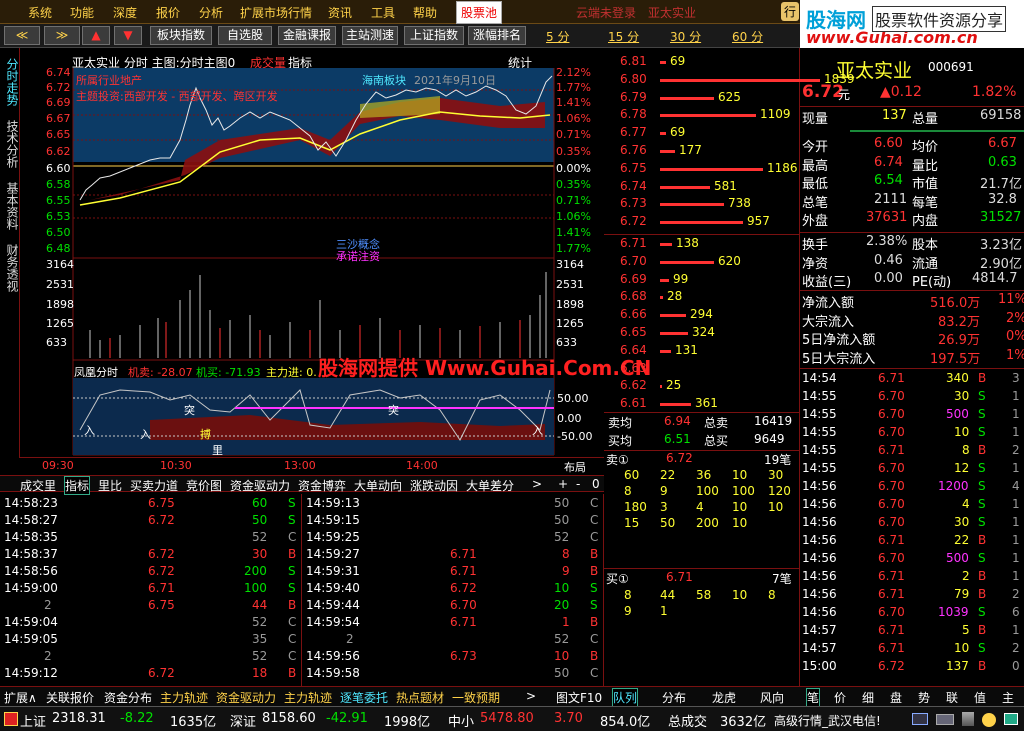  I want to click on ask-price: 6.72, so click(633, 221).